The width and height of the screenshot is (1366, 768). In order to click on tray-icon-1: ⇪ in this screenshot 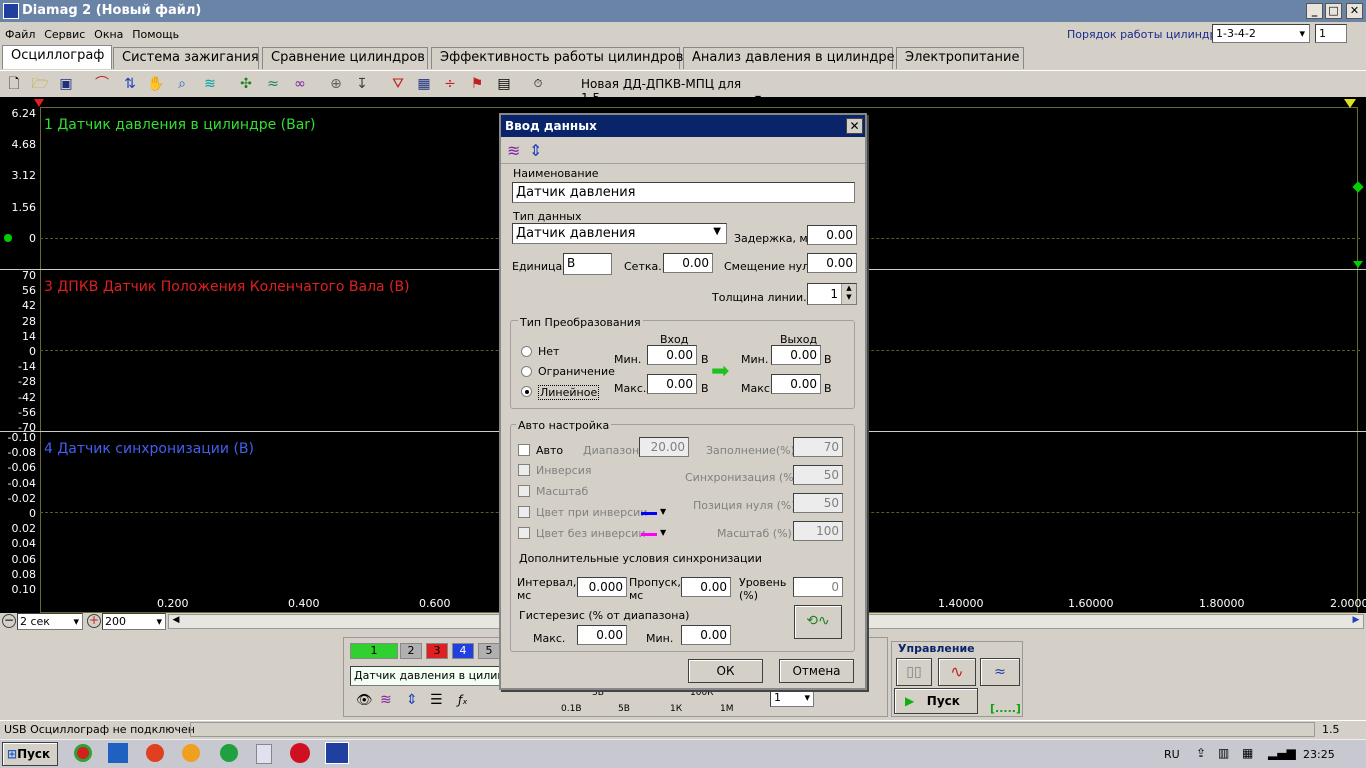, I will do `click(1201, 753)`.